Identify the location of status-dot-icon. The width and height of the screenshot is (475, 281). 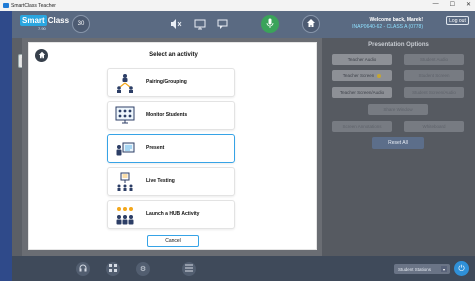
(379, 75).